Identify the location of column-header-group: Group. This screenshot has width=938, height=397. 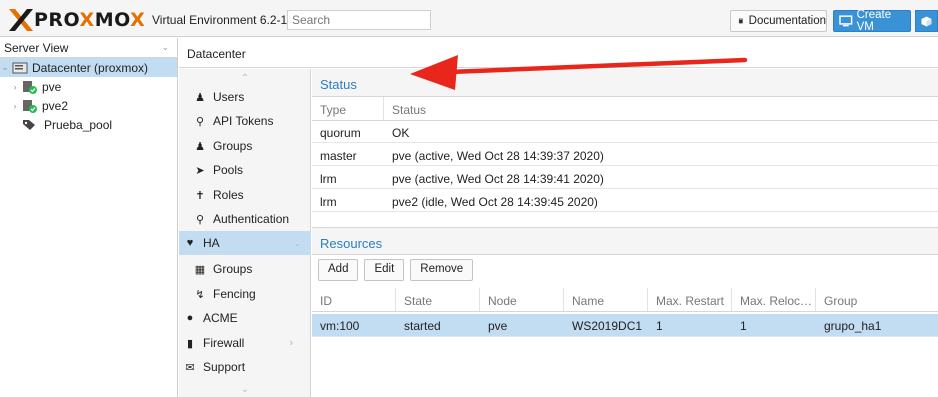
(877, 299).